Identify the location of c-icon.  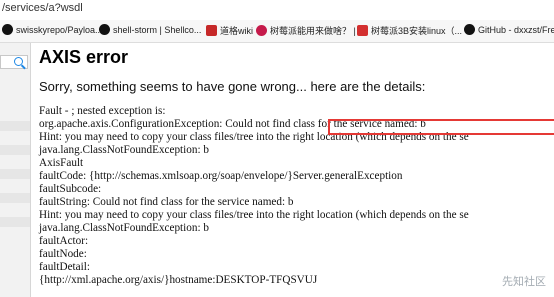
(362, 30).